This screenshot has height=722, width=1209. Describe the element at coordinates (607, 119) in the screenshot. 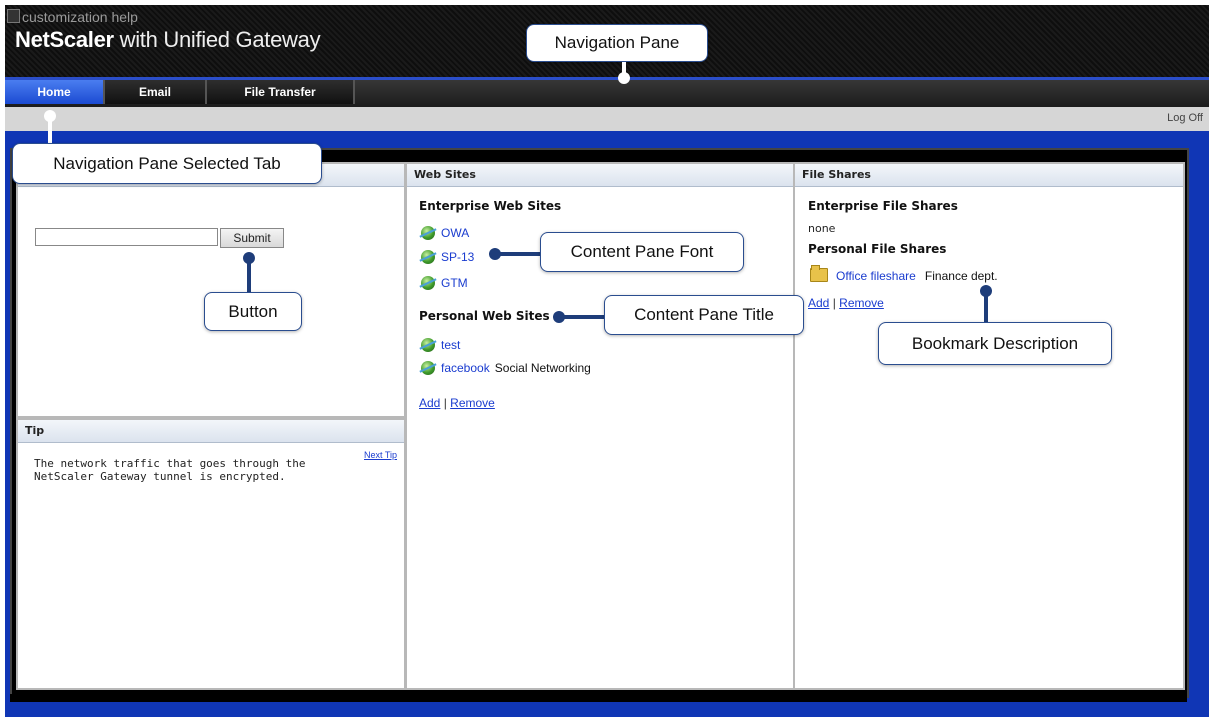

I see `logoff-bar: Log Off` at that location.